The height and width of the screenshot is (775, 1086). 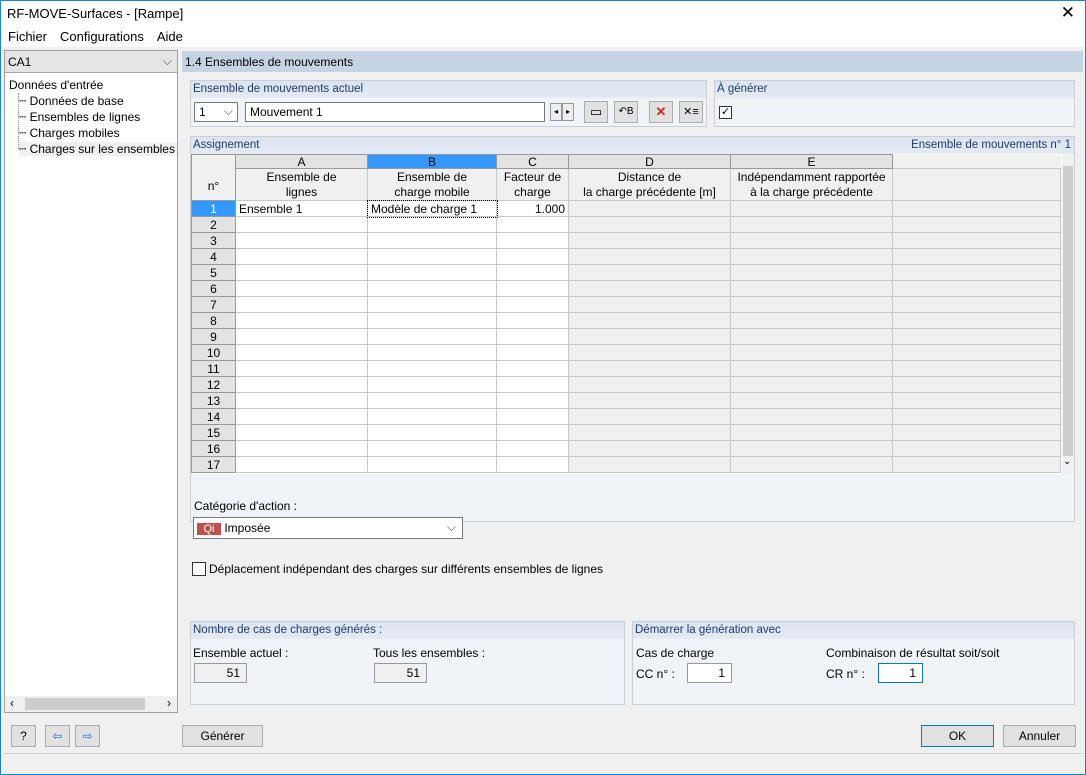 I want to click on row-number: 11, so click(x=213, y=368).